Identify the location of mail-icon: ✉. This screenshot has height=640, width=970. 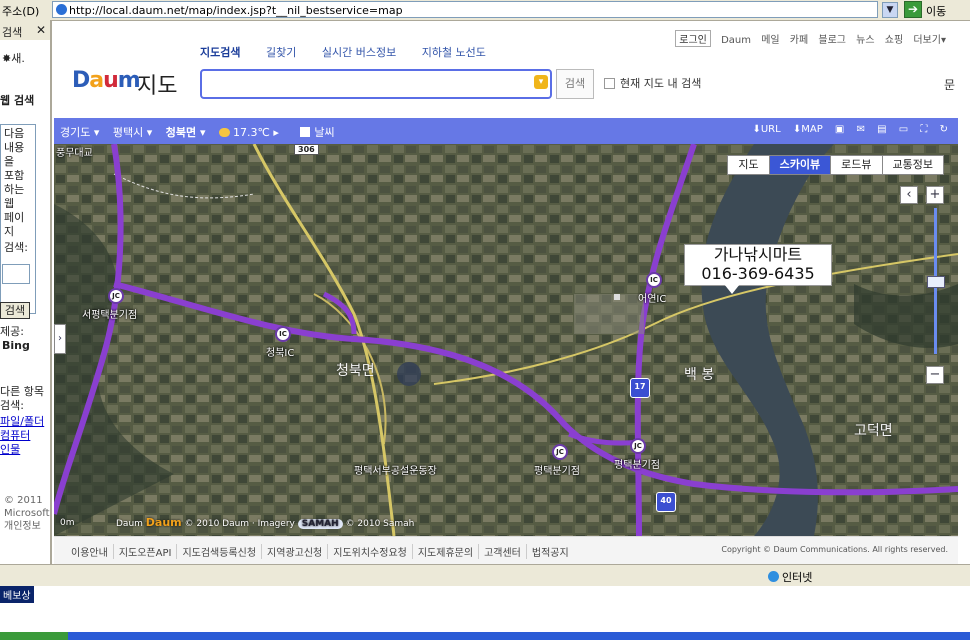
(861, 129).